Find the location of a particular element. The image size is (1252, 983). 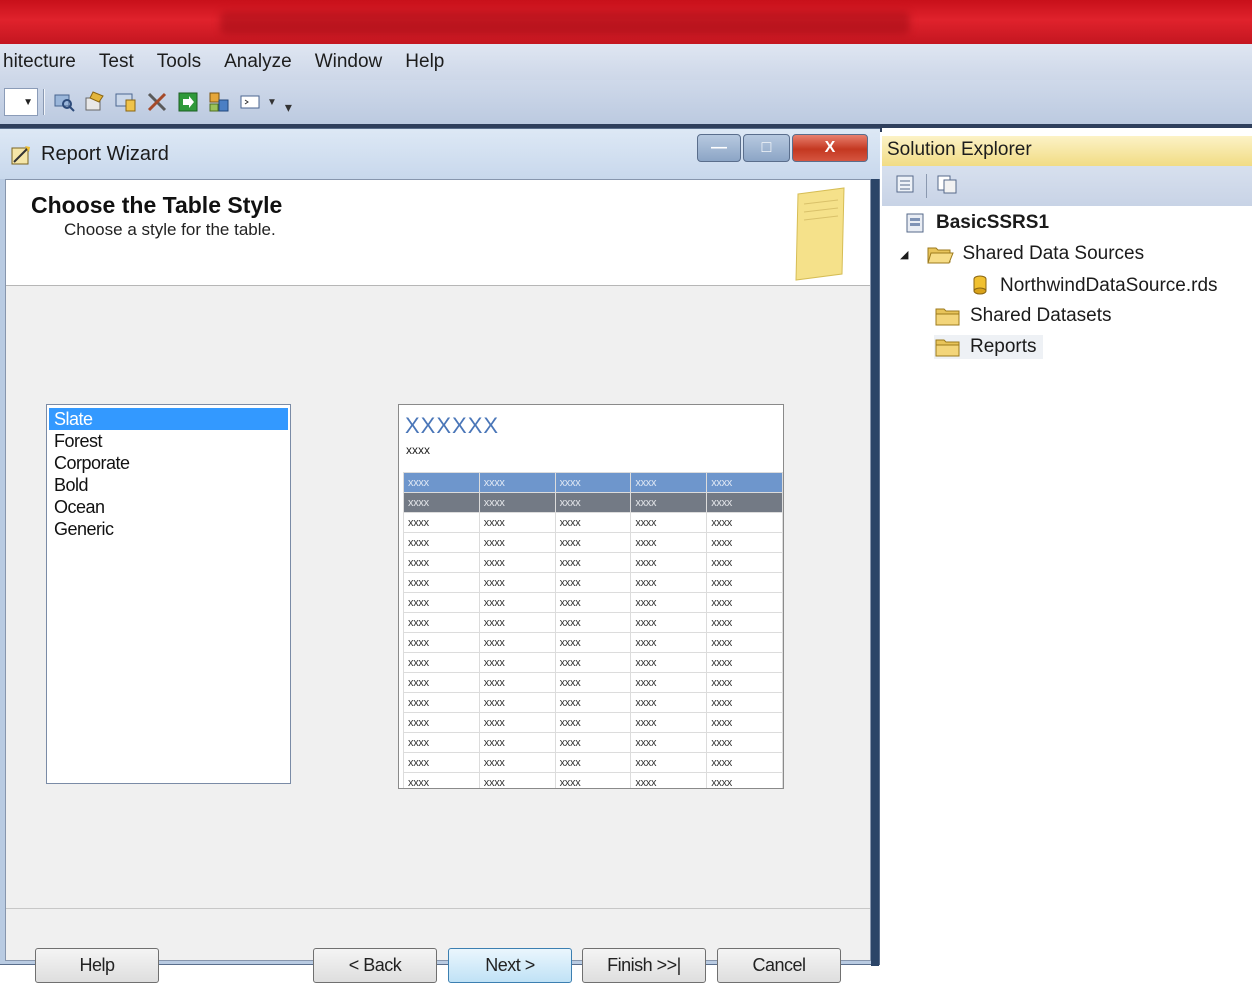

minimize-button: — is located at coordinates (719, 148).